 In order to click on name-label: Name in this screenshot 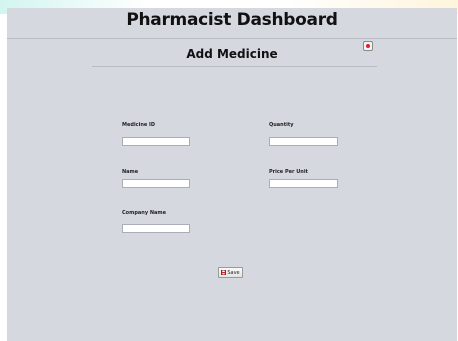, I will do `click(130, 172)`.